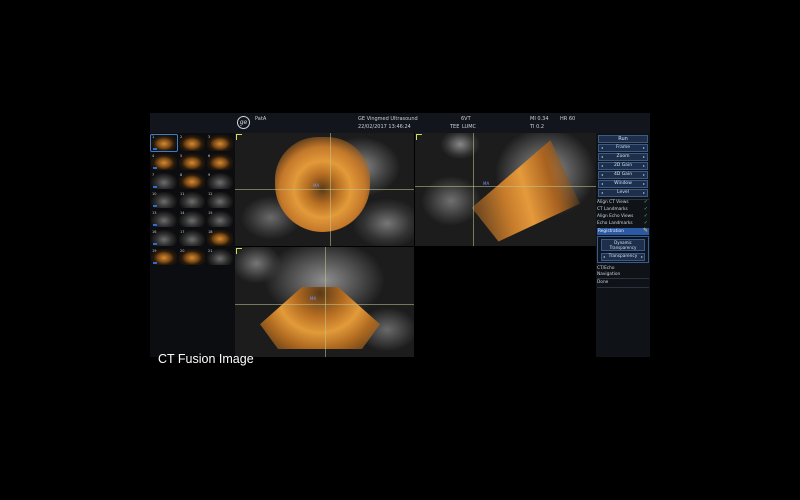 This screenshot has height=500, width=800. I want to click on thumbnail: 4, so click(164, 162).